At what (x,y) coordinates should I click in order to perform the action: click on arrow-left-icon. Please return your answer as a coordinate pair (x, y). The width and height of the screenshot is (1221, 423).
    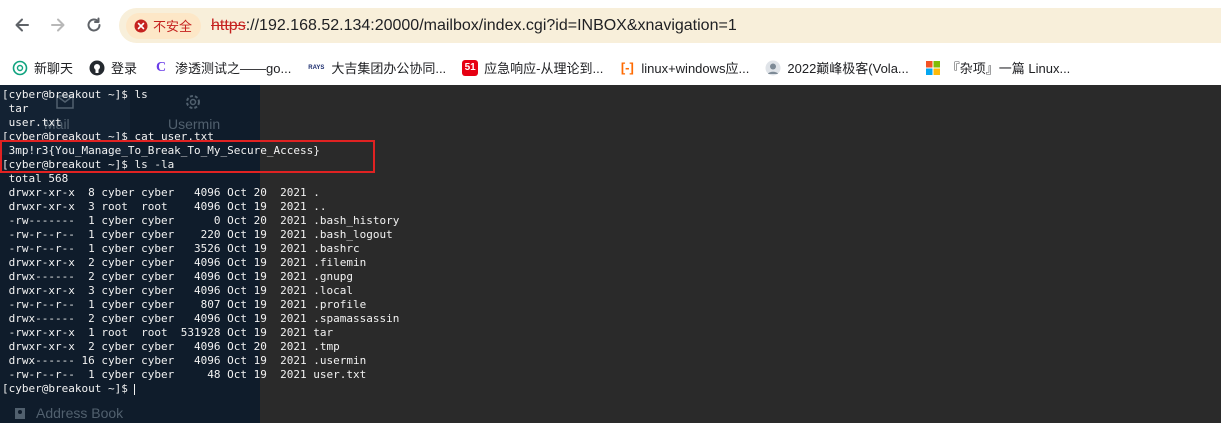
    Looking at the image, I should click on (22, 25).